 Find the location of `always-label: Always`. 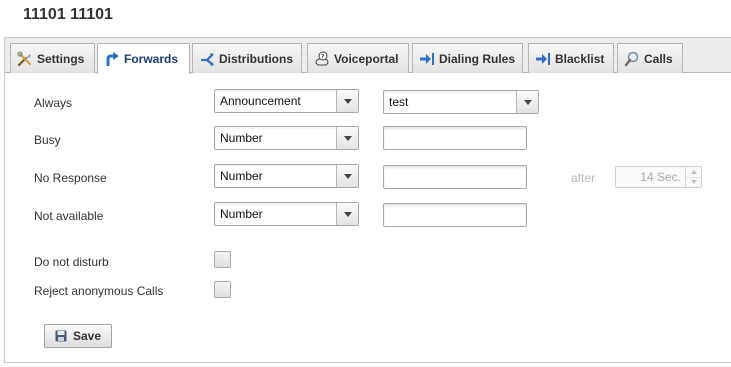

always-label: Always is located at coordinates (53, 103).